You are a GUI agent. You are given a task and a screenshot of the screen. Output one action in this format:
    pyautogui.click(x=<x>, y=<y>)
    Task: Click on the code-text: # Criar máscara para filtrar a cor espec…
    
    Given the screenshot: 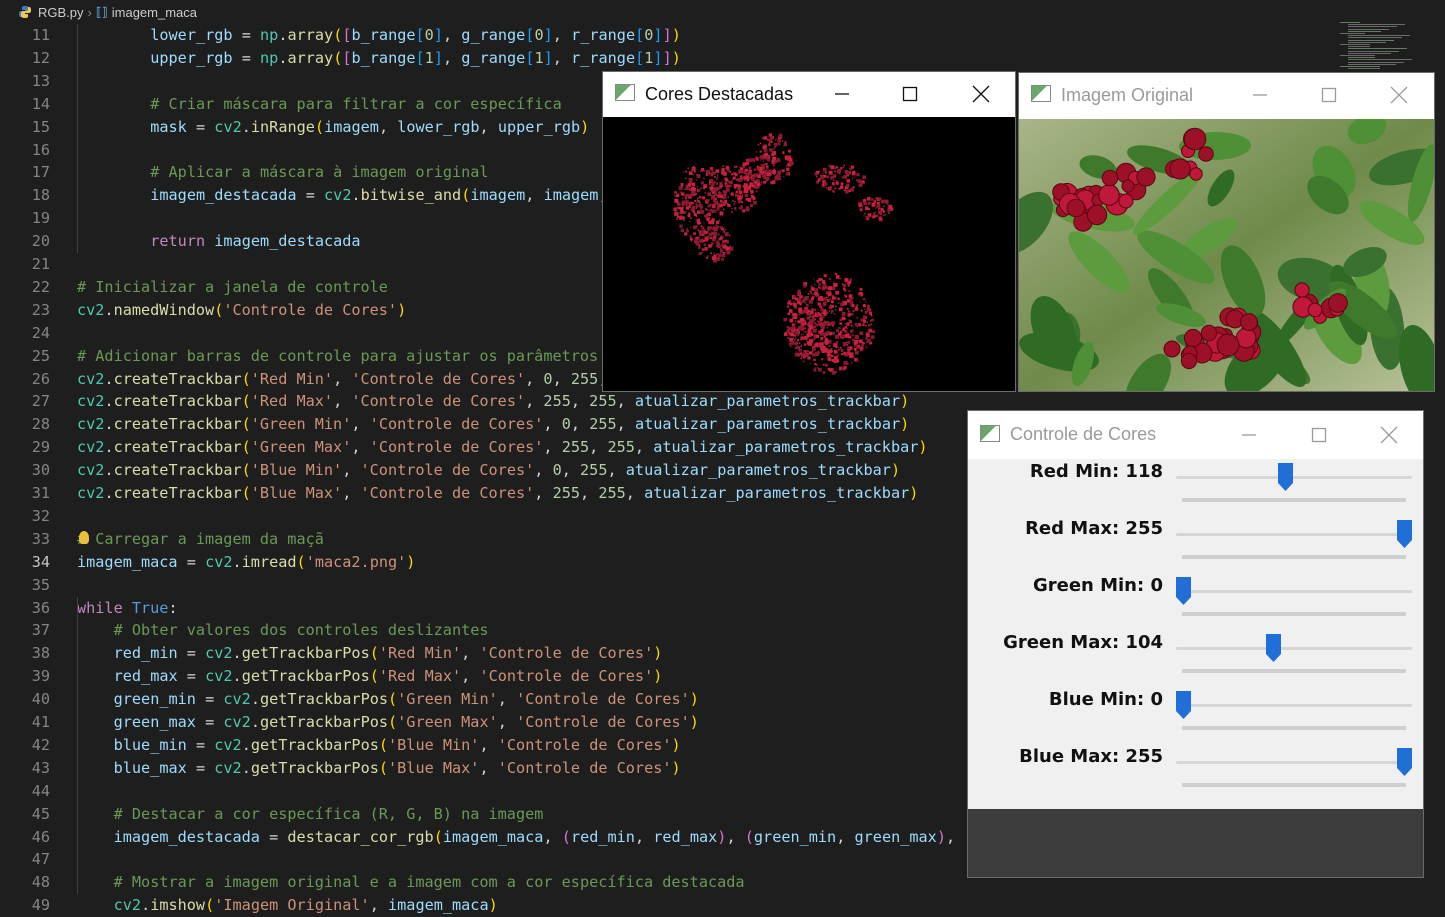 What is the action you would take?
    pyautogui.click(x=356, y=103)
    